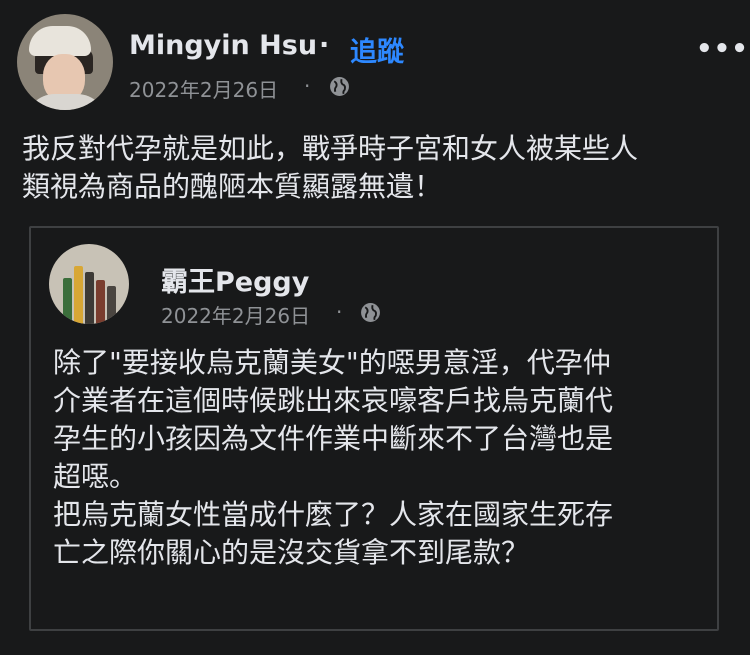 This screenshot has height=655, width=750. I want to click on post-date: 2022年2月26日, so click(203, 88).